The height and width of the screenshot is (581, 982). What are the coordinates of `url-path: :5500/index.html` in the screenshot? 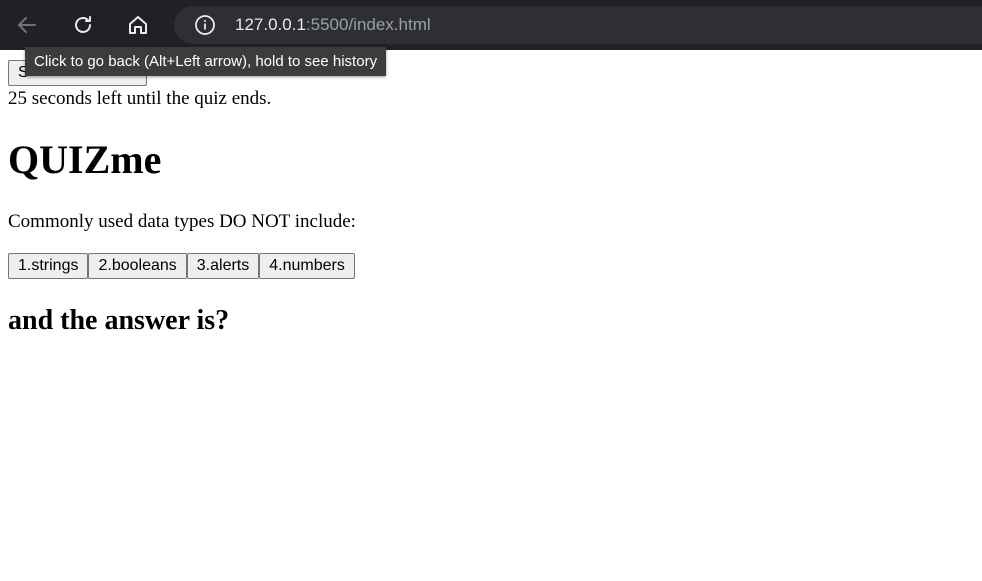 It's located at (368, 24).